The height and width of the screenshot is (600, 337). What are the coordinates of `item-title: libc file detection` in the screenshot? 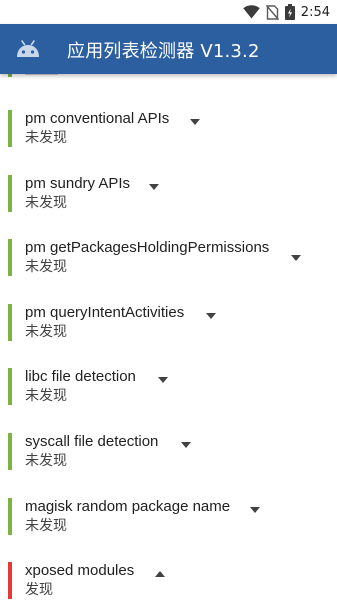 It's located at (80, 376).